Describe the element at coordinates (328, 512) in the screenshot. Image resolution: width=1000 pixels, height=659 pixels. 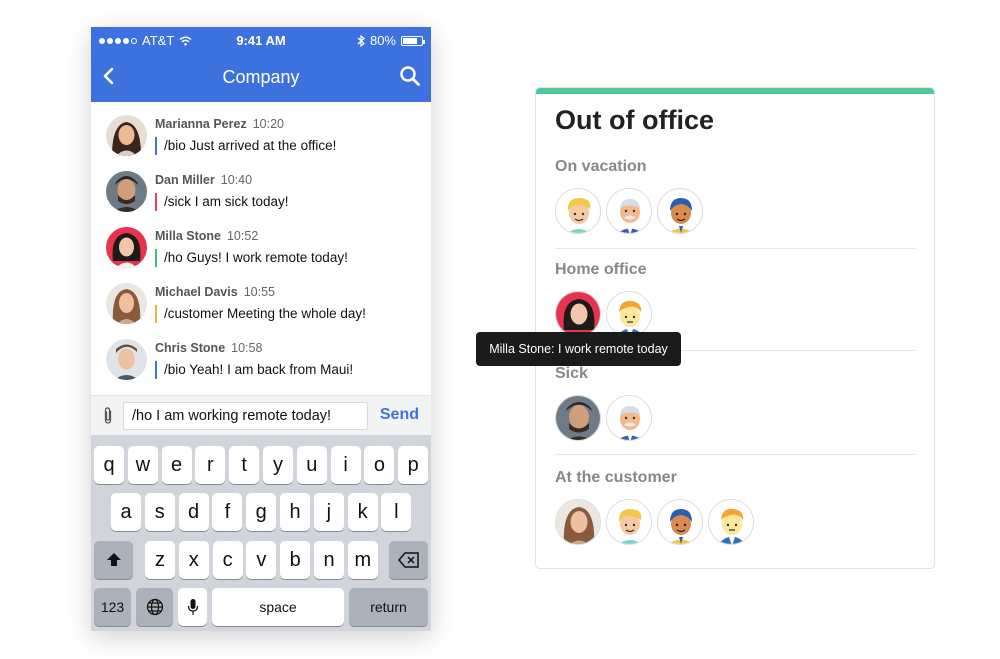
I see `key-j: j` at that location.